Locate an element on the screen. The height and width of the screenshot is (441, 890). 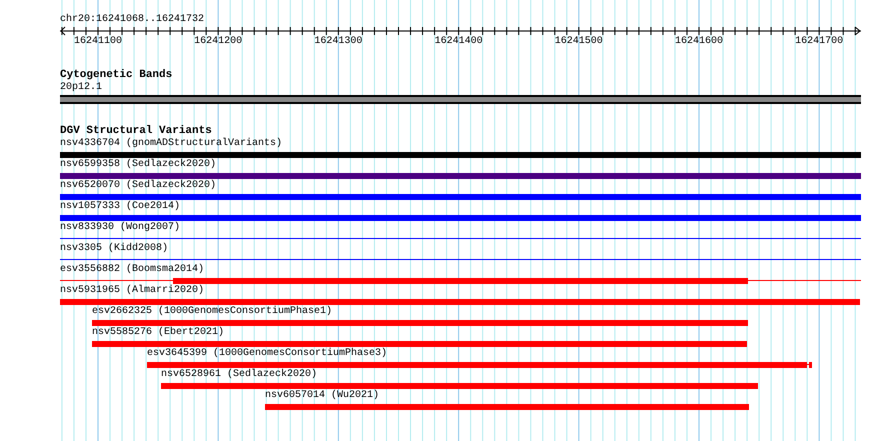
ruler-tick-label: 16241400 is located at coordinates (458, 42).